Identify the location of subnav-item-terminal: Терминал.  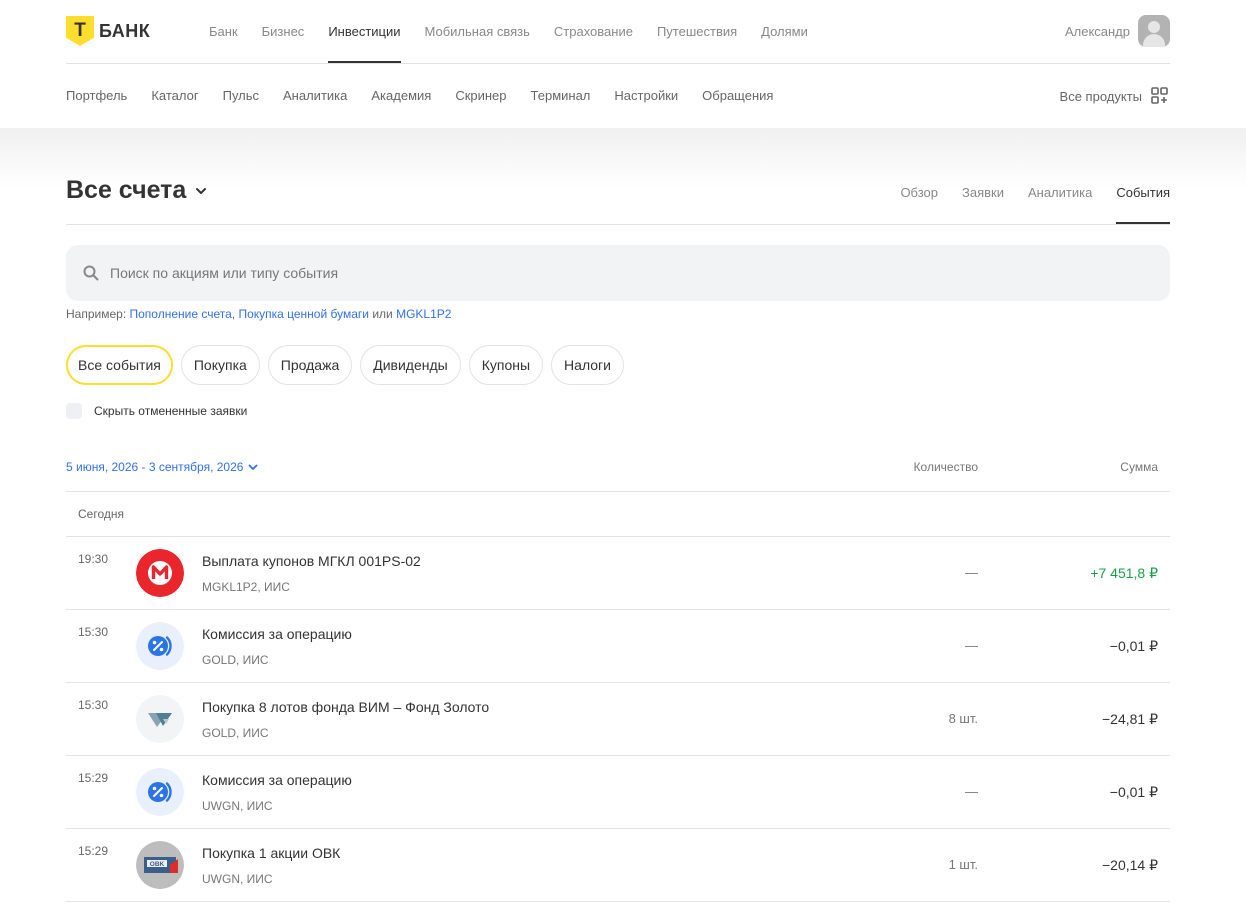
(561, 95).